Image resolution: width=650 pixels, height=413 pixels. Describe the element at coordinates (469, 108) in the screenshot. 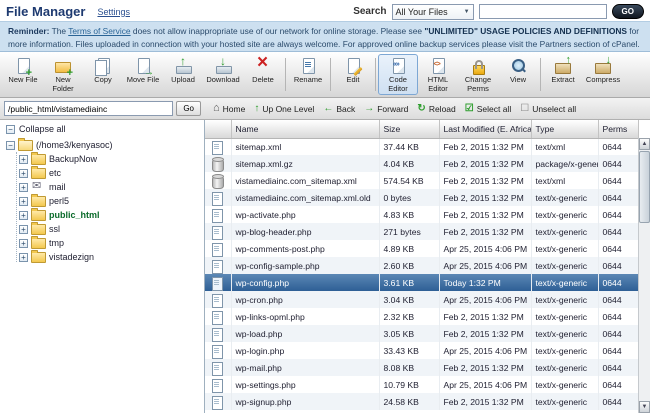

I see `select-icon: ☑` at that location.